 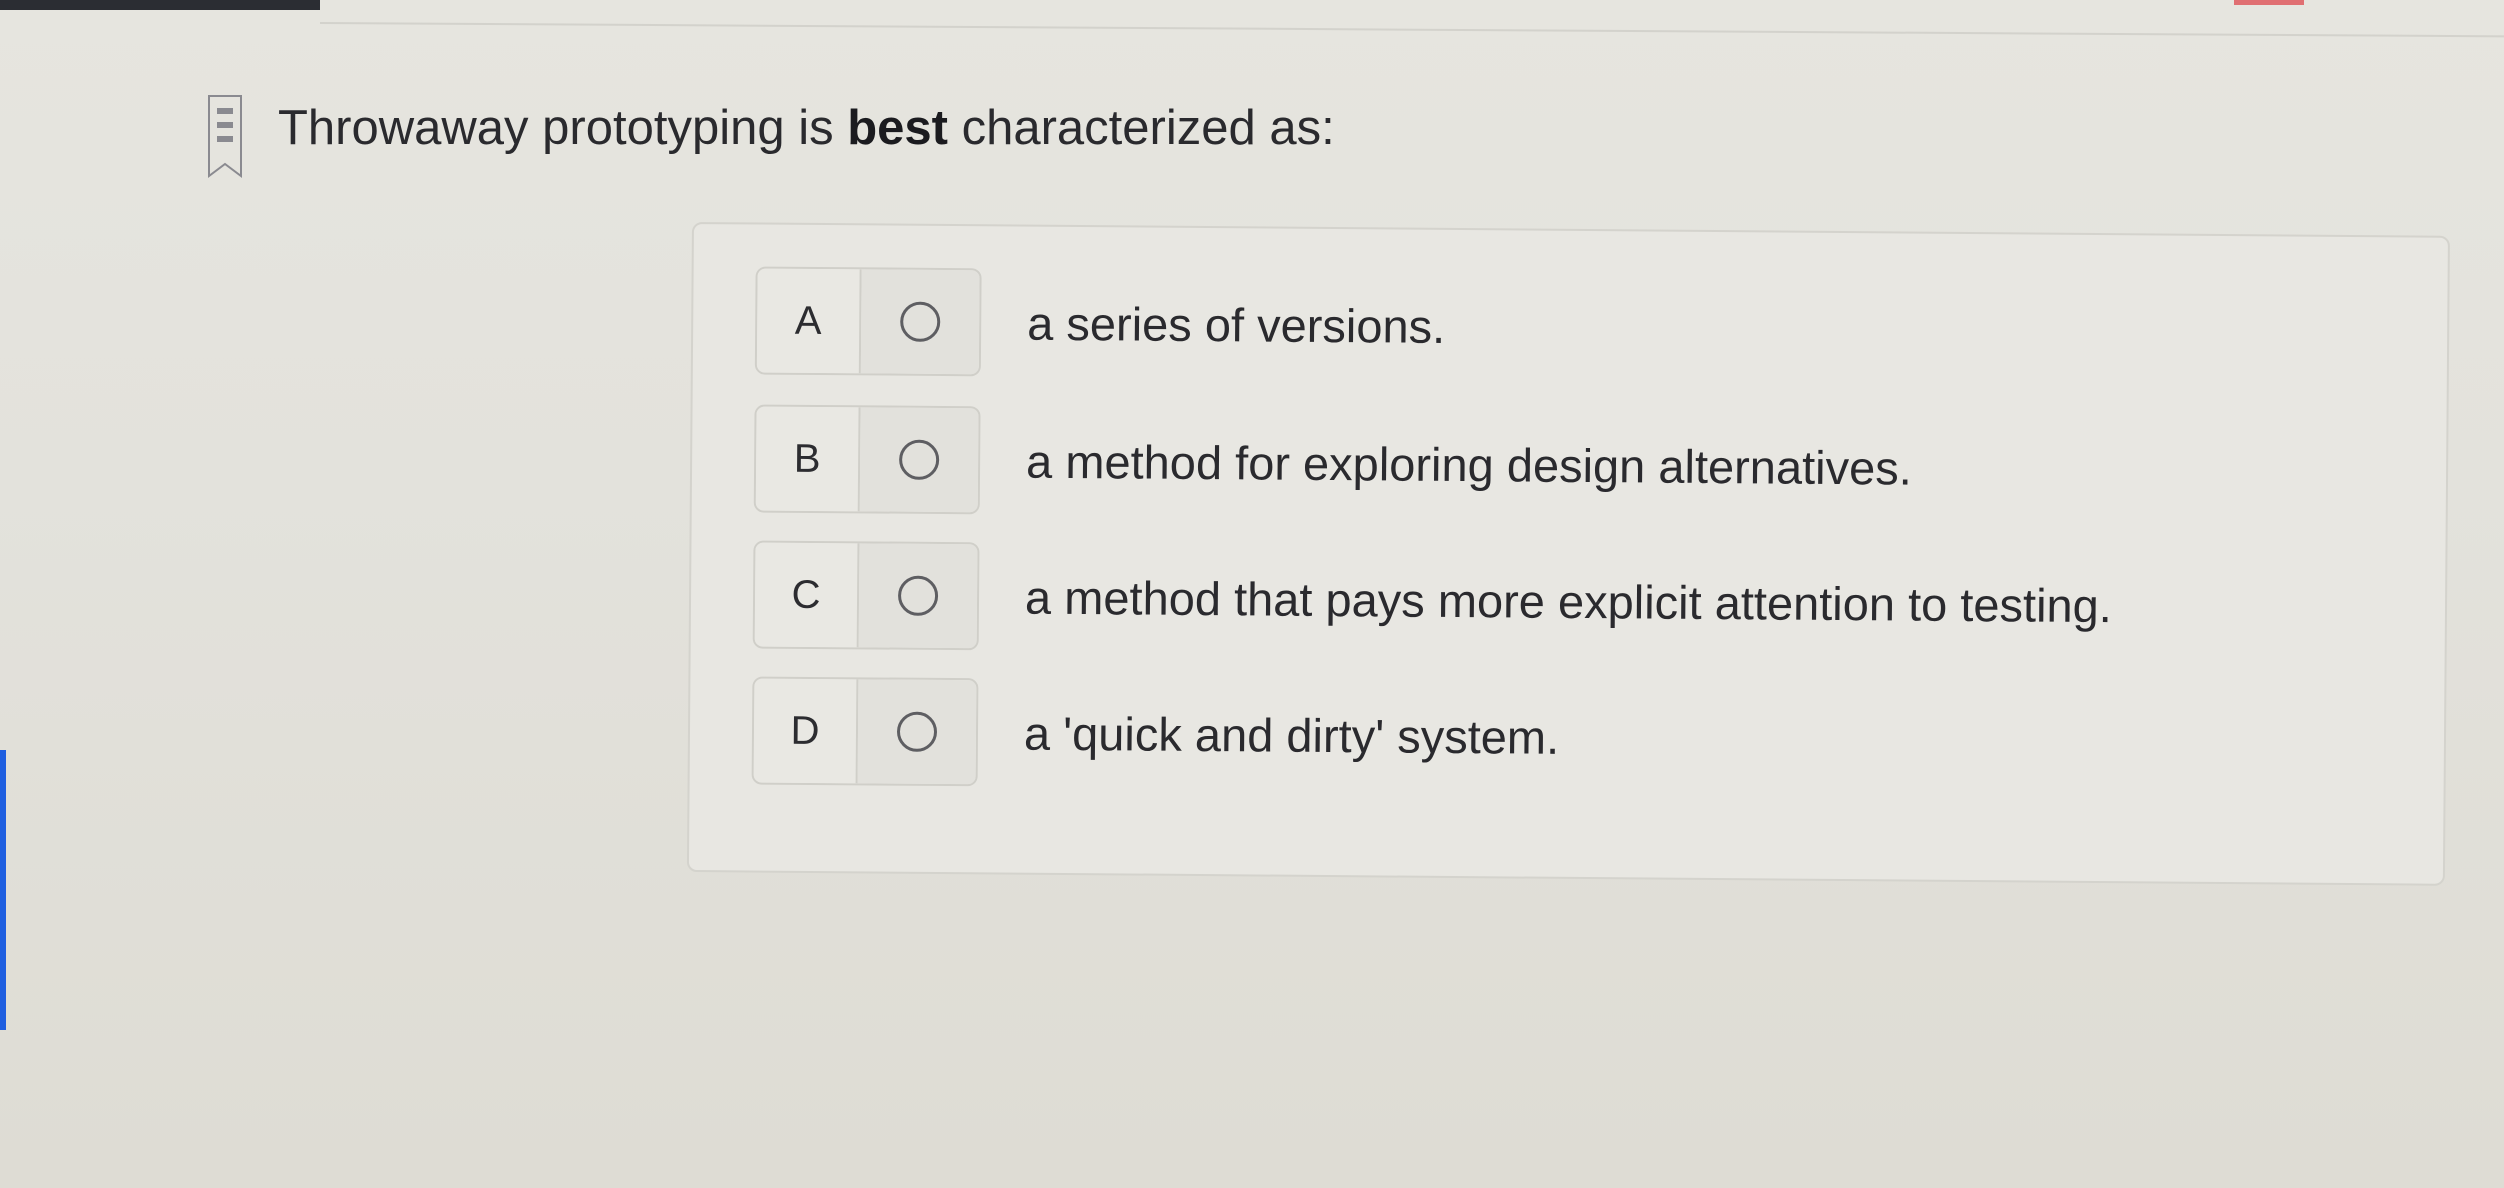 I want to click on choice-d-letter: D, so click(x=806, y=731).